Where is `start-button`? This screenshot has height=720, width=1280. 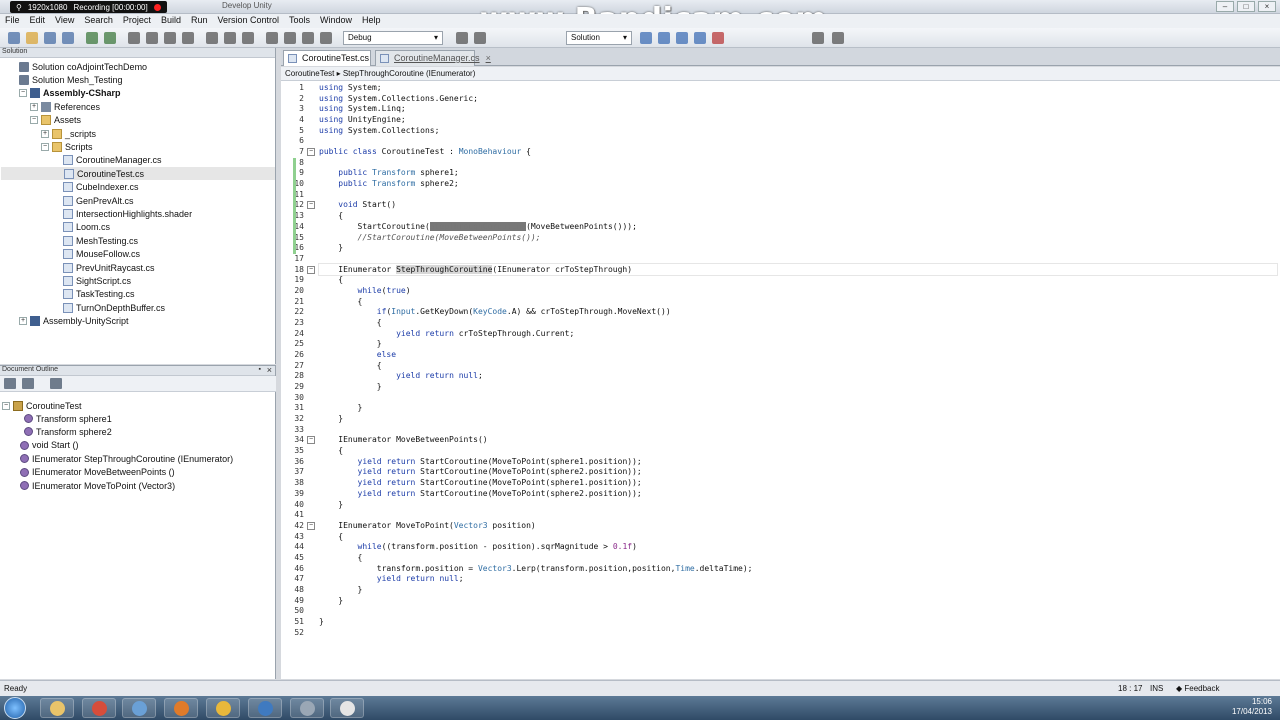
start-button is located at coordinates (15, 708).